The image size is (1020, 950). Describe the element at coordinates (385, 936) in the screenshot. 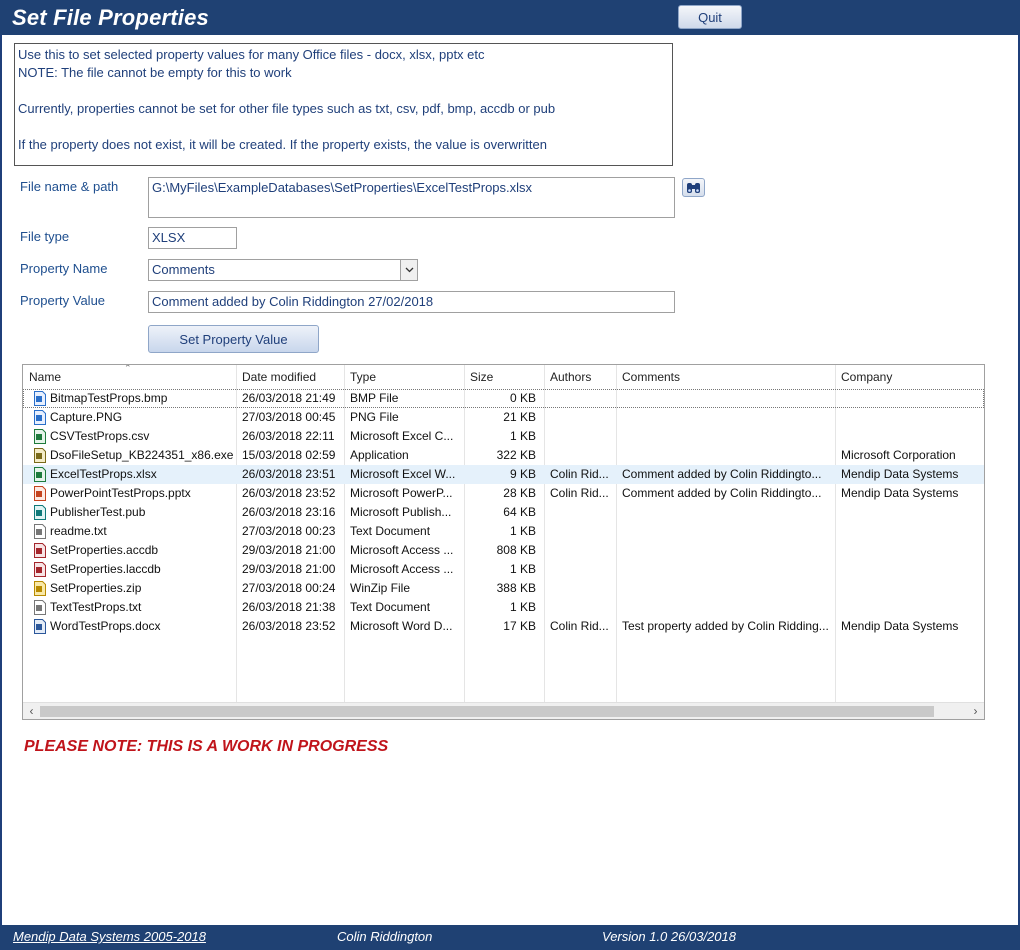

I see `author-text: Colin Riddington` at that location.